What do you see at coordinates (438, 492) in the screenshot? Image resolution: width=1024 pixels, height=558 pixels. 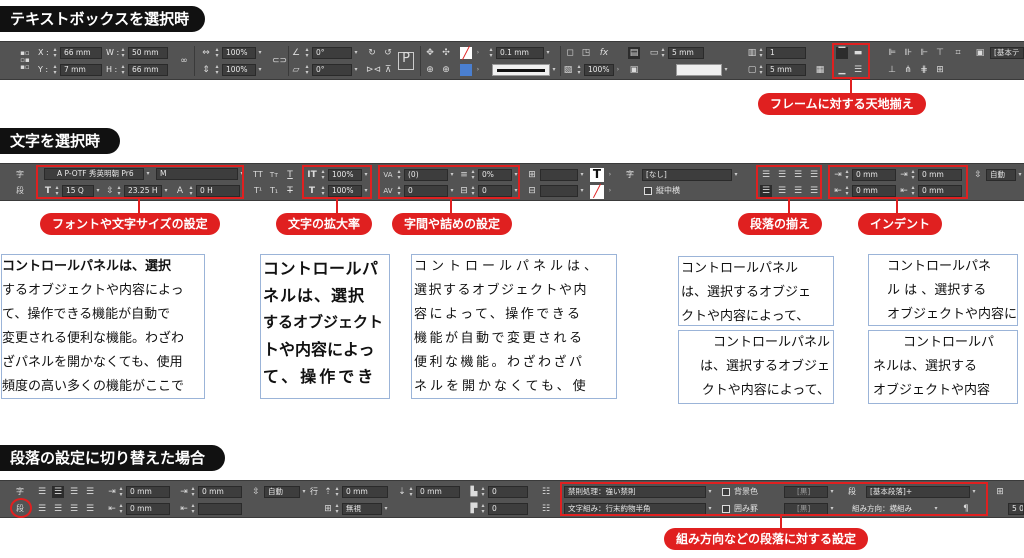 I see `p-space-after-input: 0 mm` at bounding box center [438, 492].